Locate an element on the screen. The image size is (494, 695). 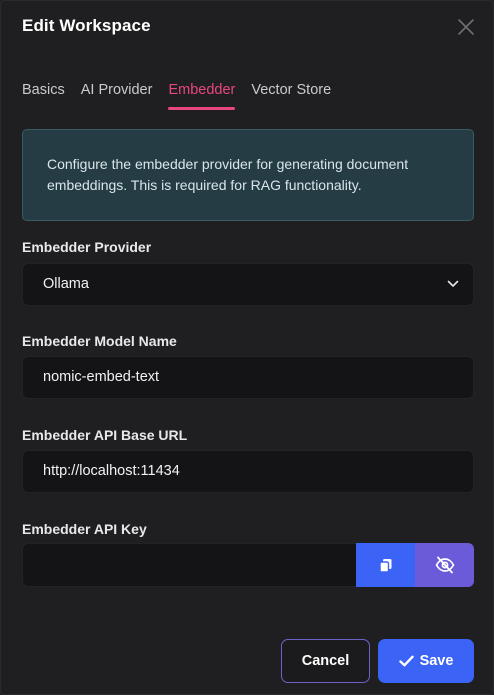
copy-icon is located at coordinates (384, 565).